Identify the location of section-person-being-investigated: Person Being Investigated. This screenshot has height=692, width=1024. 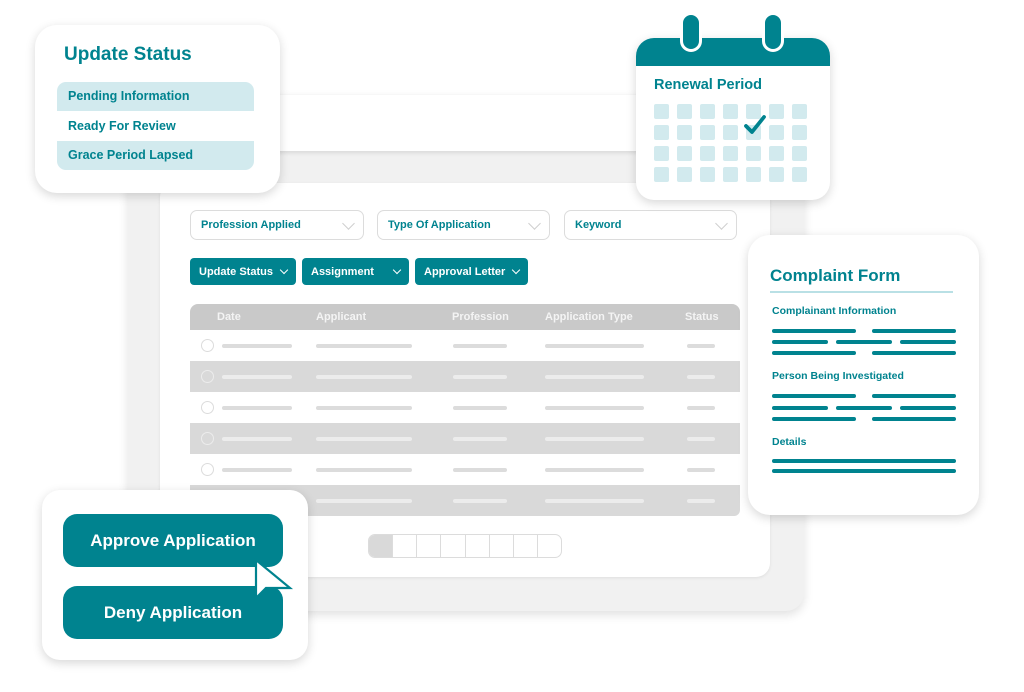
(838, 376).